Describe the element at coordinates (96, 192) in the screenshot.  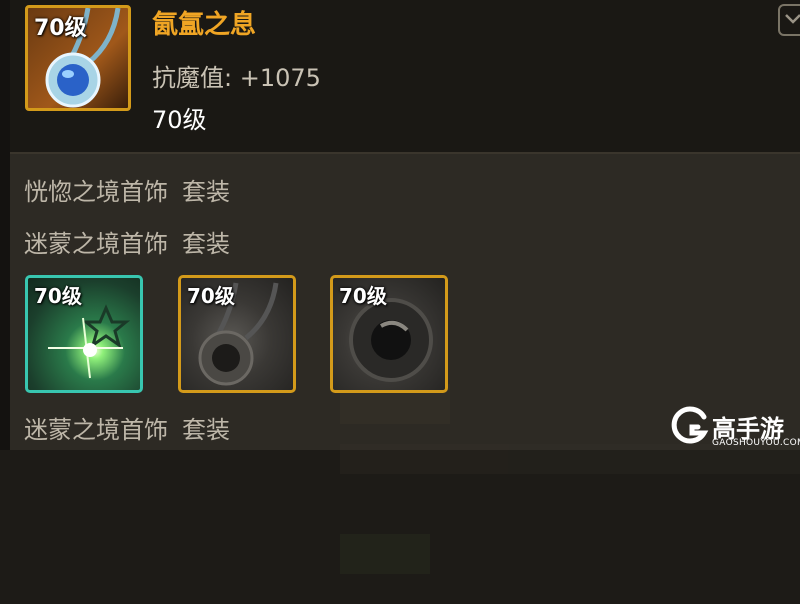
I see `set-name: 恍惚之境首饰` at that location.